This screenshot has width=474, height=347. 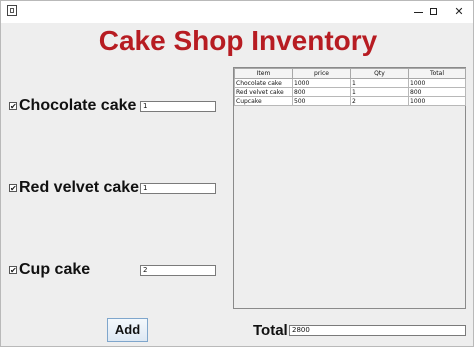 What do you see at coordinates (379, 101) in the screenshot?
I see `table-cell: 2` at bounding box center [379, 101].